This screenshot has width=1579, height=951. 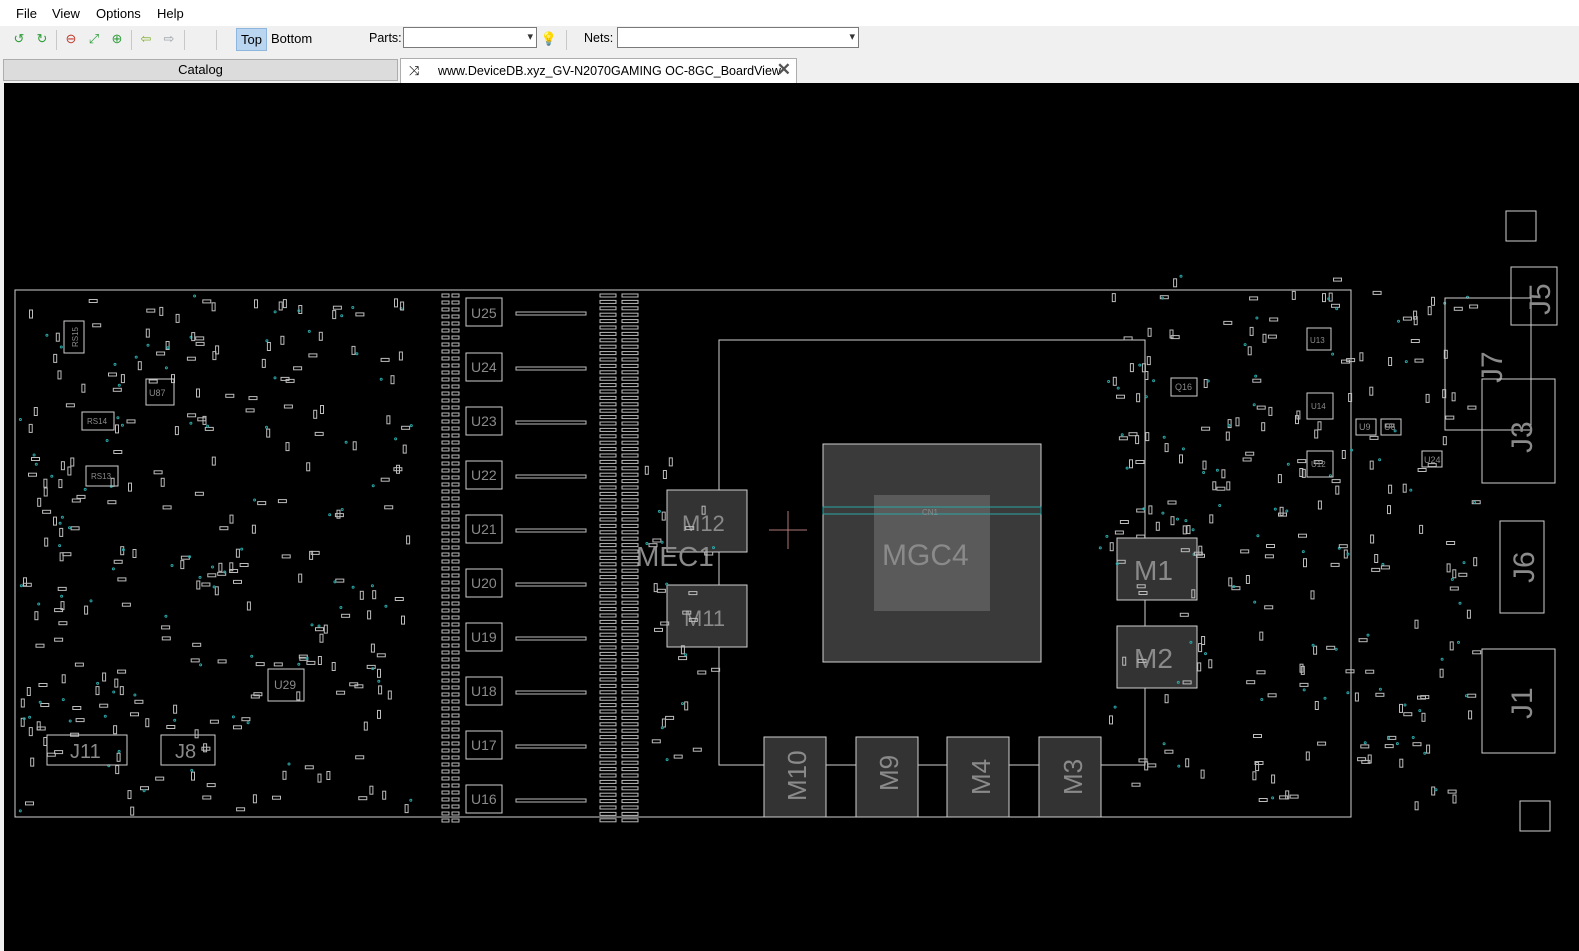 I want to click on layer-bottom-button: Bottom, so click(x=291, y=38).